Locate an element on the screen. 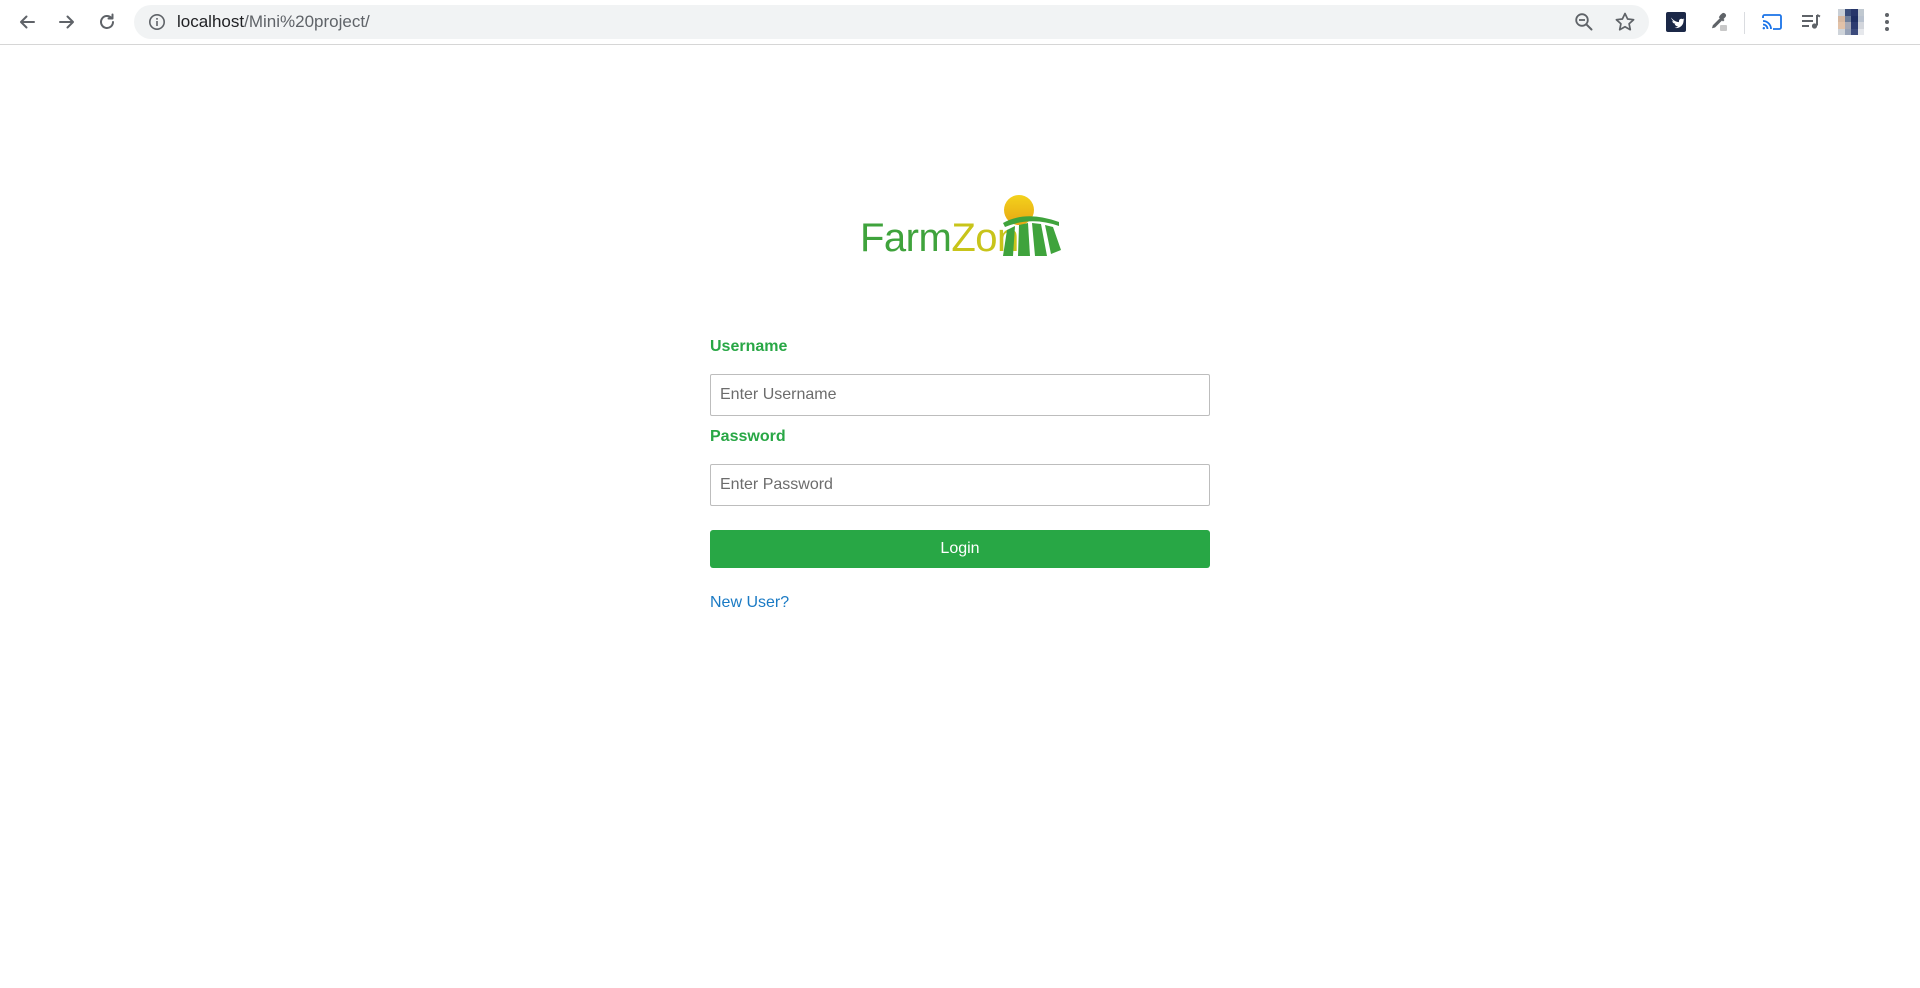 The width and height of the screenshot is (1920, 988). url-text: localhost/Mini%20project/ is located at coordinates (273, 22).